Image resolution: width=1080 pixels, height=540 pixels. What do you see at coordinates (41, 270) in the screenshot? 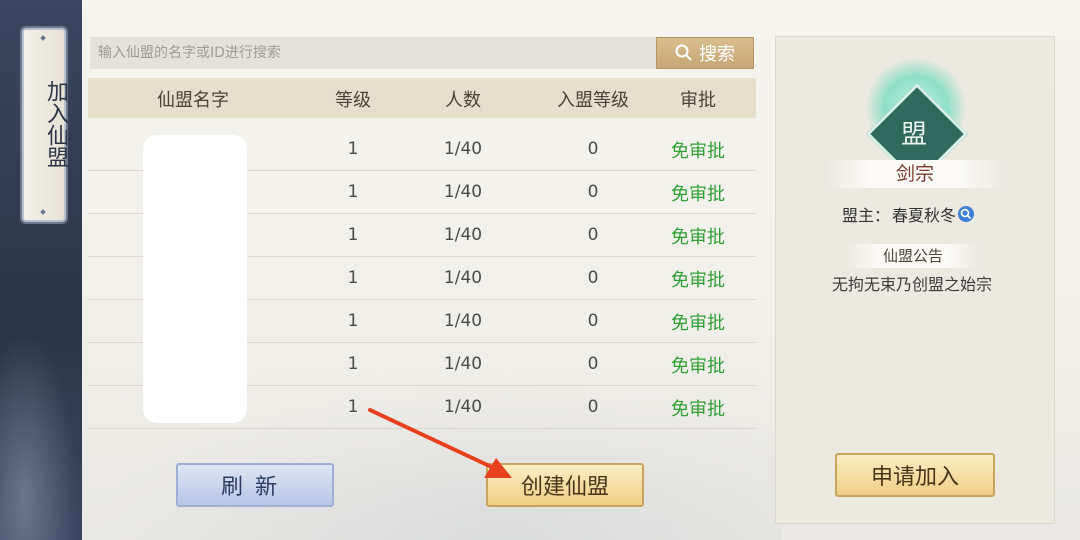
I see `left-side-strip: 加入仙盟` at bounding box center [41, 270].